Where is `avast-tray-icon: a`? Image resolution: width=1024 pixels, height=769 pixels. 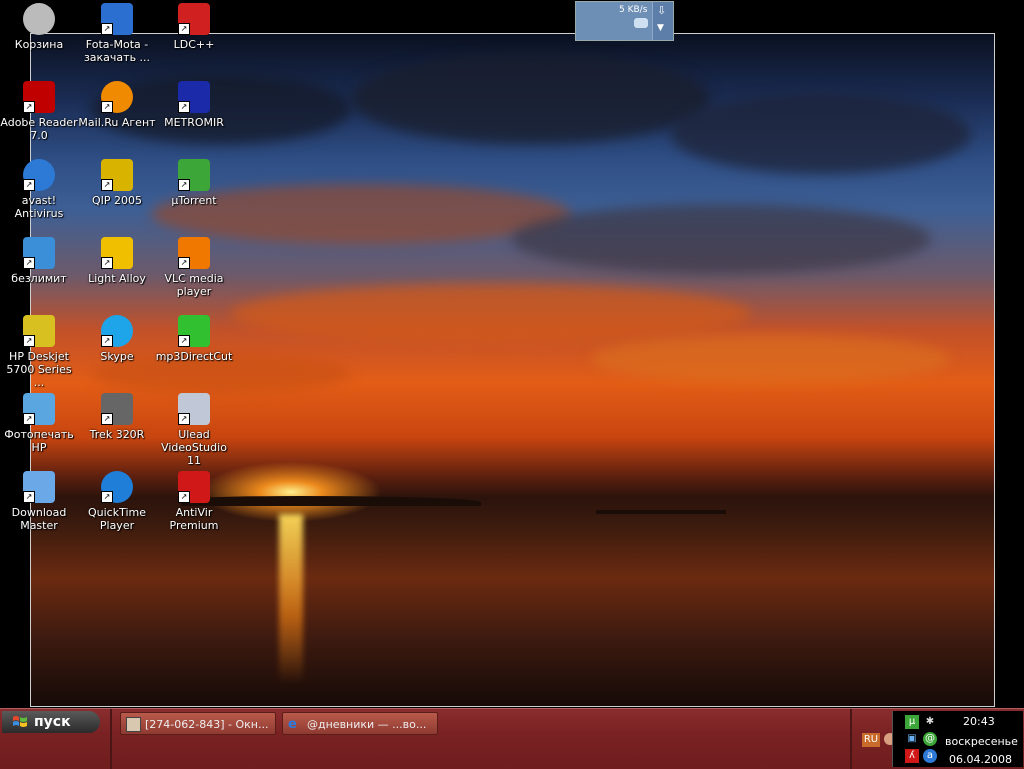 avast-tray-icon: a is located at coordinates (930, 756).